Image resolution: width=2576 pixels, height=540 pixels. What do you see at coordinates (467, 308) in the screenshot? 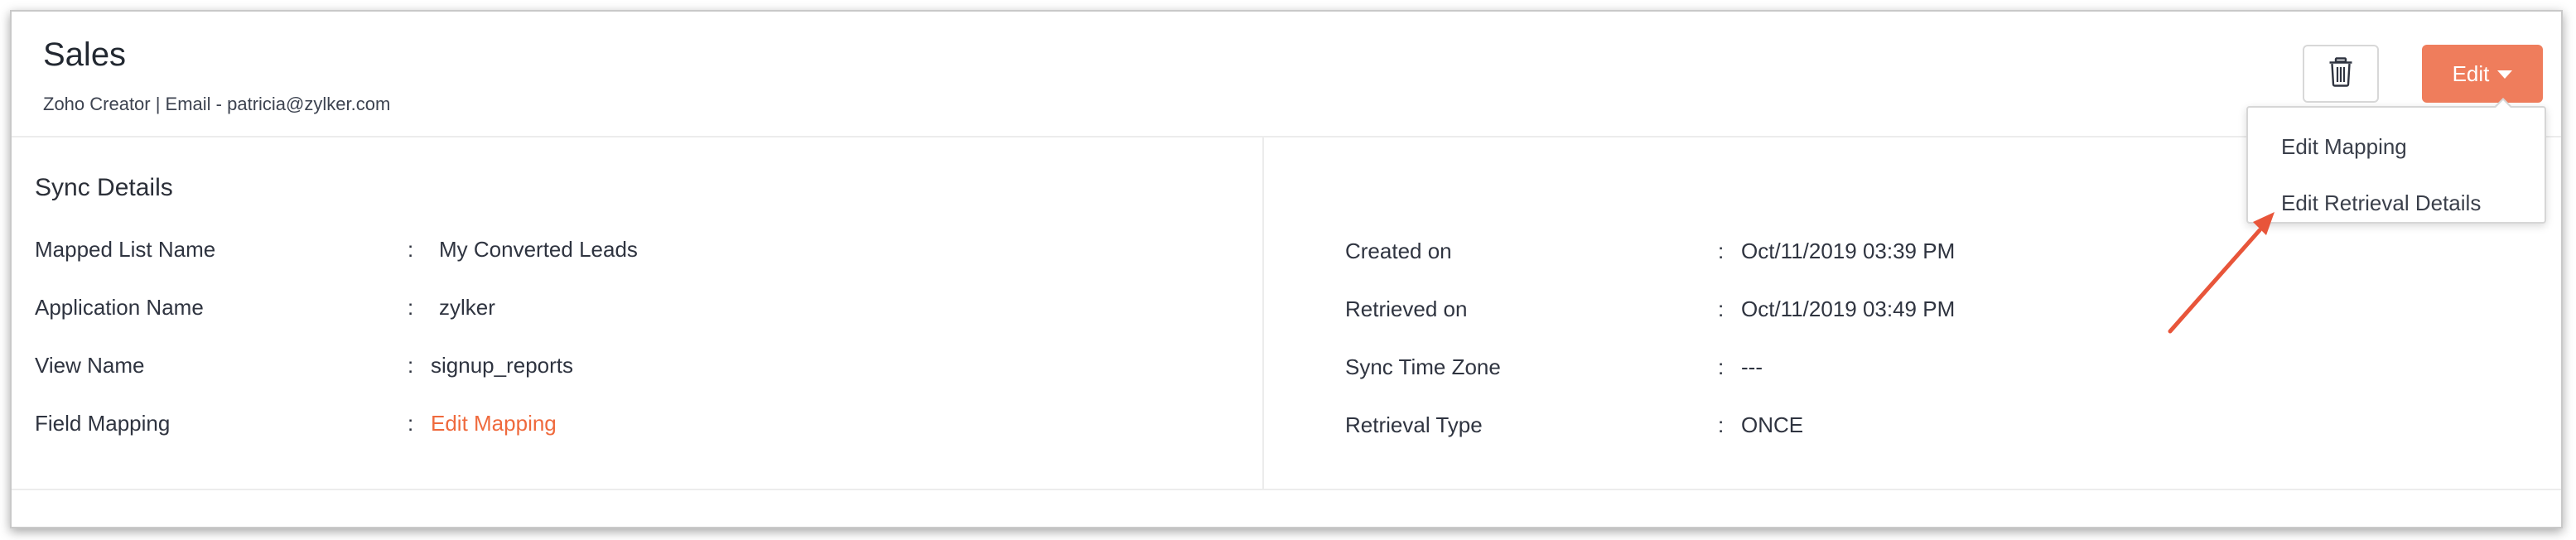
I see `field-value-application-name: zylker` at bounding box center [467, 308].